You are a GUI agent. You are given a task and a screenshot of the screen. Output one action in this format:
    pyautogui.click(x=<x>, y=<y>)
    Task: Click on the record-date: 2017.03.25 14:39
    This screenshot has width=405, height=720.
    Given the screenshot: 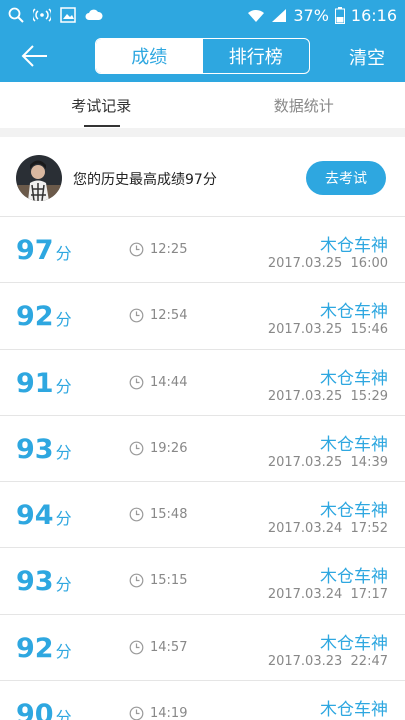 What is the action you would take?
    pyautogui.click(x=327, y=462)
    